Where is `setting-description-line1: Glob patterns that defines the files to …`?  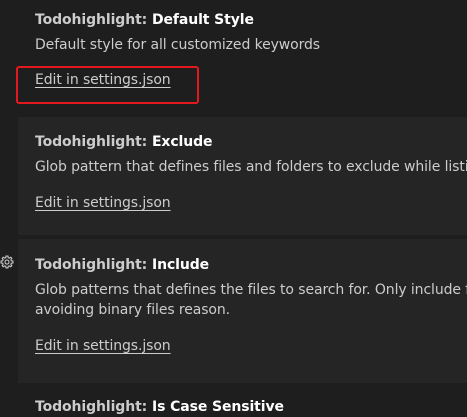 setting-description-line1: Glob patterns that defines the files to … is located at coordinates (251, 290).